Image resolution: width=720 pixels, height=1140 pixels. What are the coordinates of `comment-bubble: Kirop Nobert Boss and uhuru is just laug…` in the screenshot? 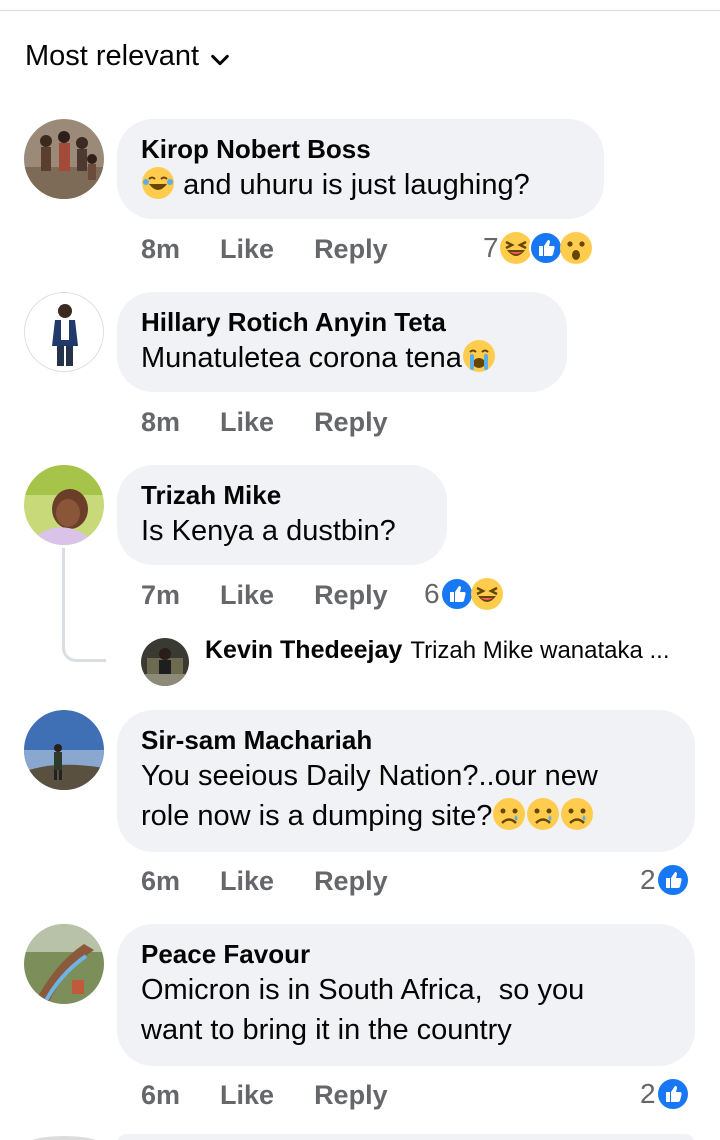 It's located at (360, 169).